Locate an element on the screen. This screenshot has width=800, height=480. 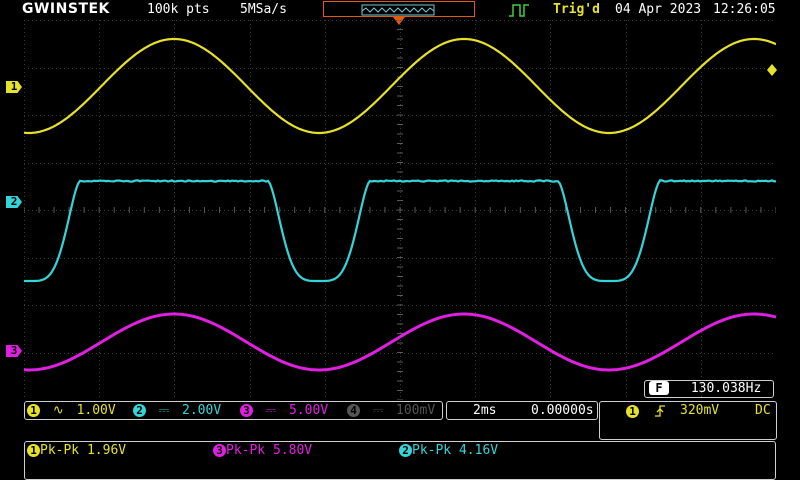
timebase-position: 0.00000s is located at coordinates (562, 411).